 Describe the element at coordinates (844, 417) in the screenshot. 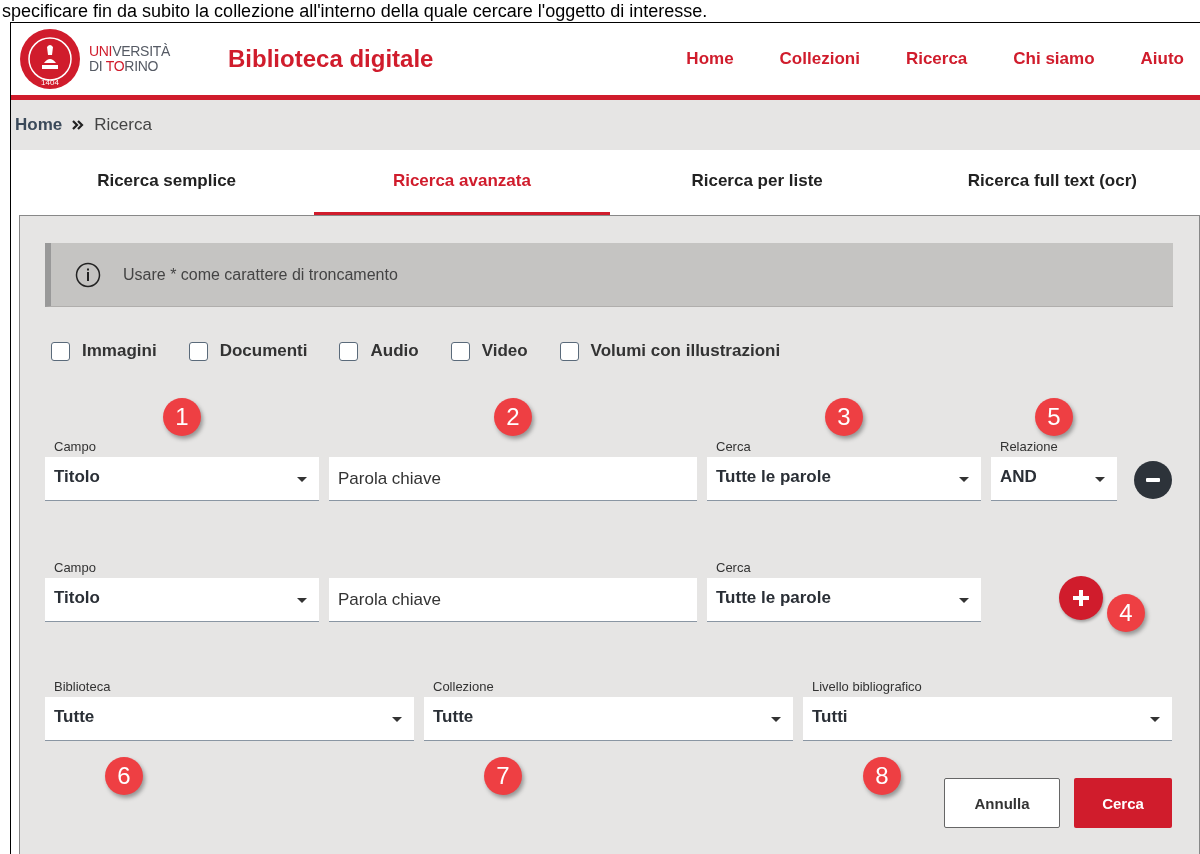

I see `number-marker: 3` at that location.